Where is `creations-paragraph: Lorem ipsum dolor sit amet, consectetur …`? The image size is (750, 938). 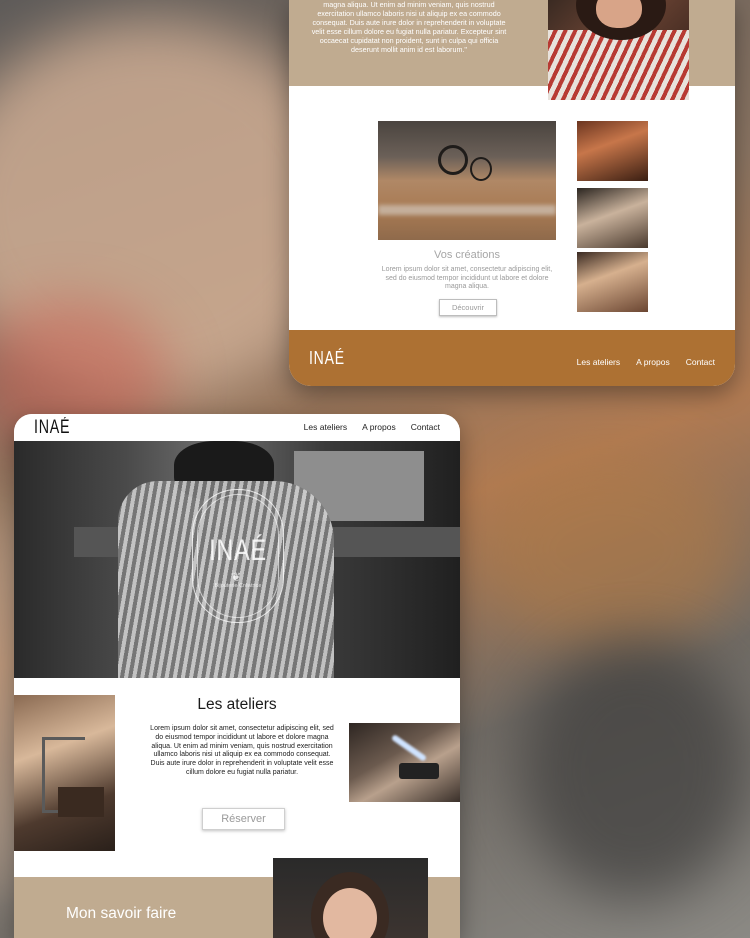
creations-paragraph: Lorem ipsum dolor sit amet, consectetur … is located at coordinates (467, 278).